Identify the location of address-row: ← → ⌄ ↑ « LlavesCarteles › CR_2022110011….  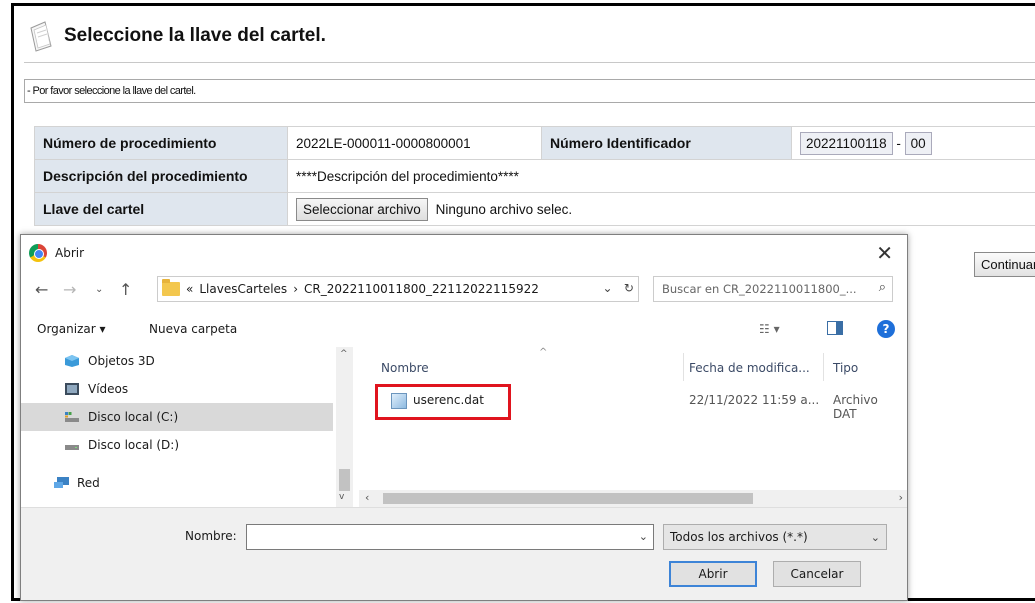
(464, 290).